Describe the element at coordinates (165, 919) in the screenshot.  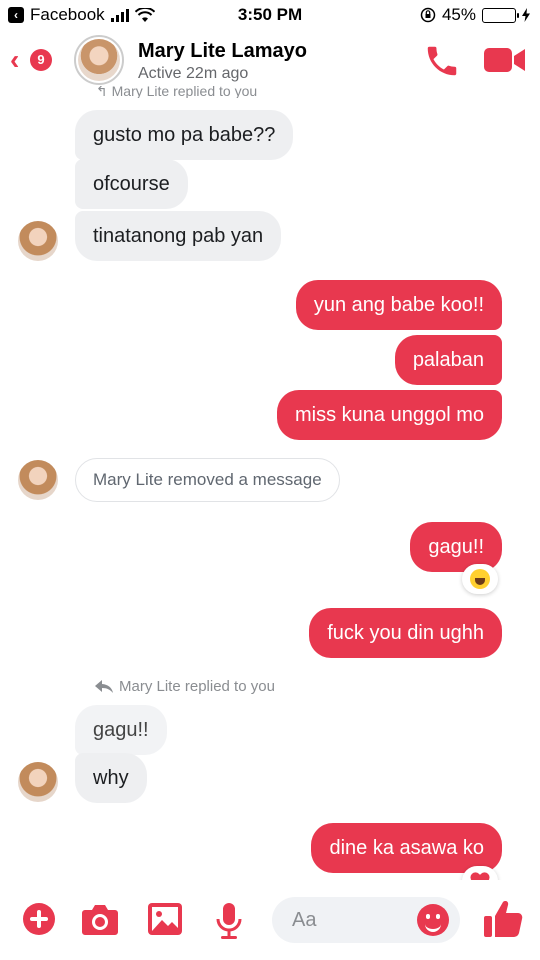
I see `gallery-icon` at that location.